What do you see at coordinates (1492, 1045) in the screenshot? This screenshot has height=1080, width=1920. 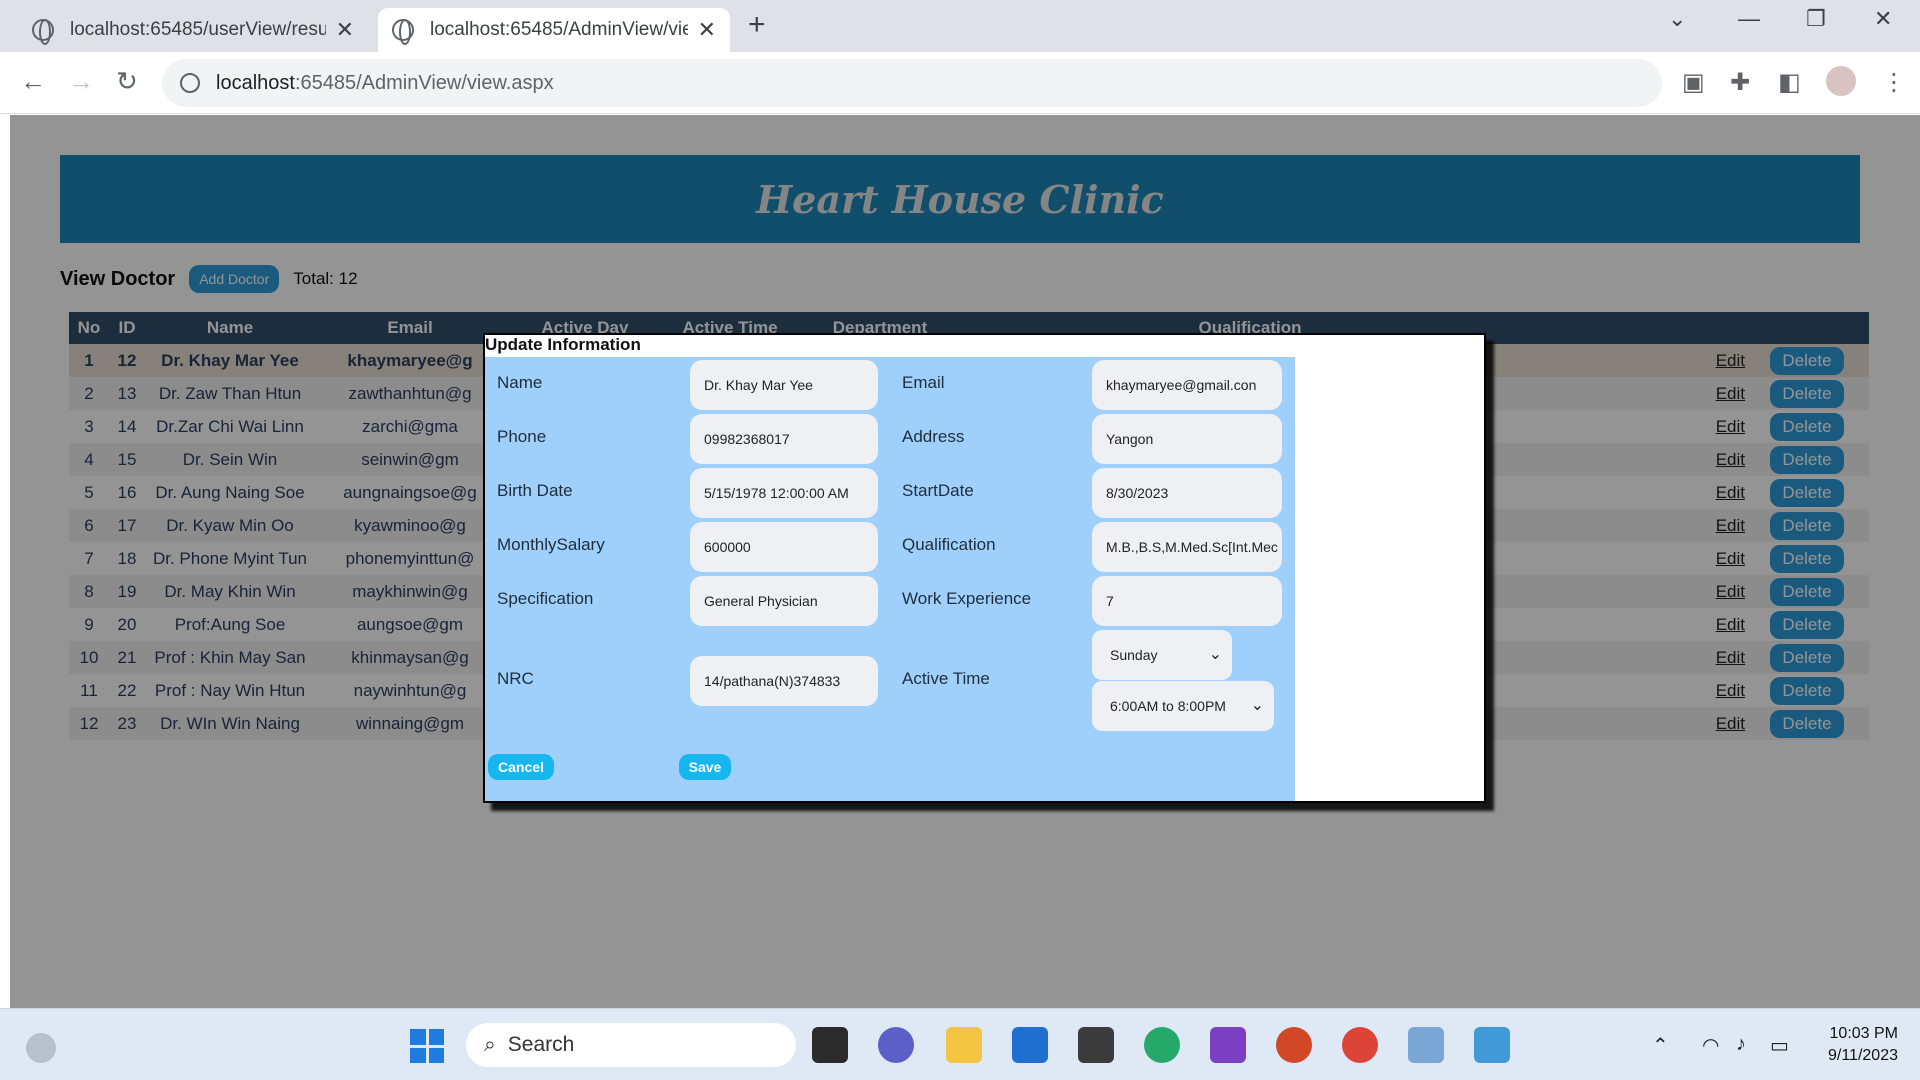 I see `notepad-icon` at bounding box center [1492, 1045].